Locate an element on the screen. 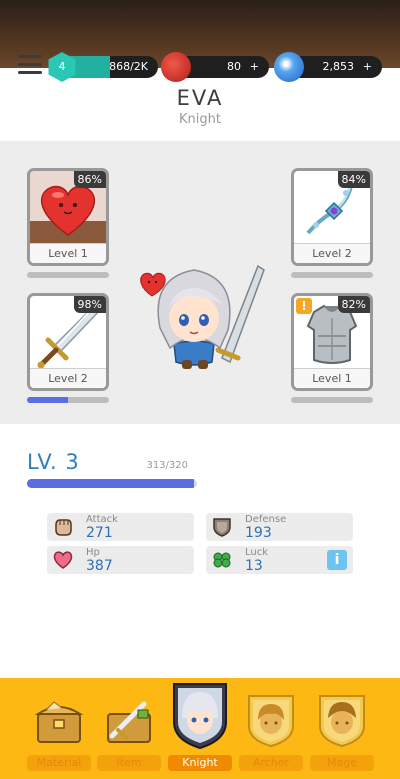 The image size is (400, 779). nav-tab-material: Material is located at coordinates (59, 728).